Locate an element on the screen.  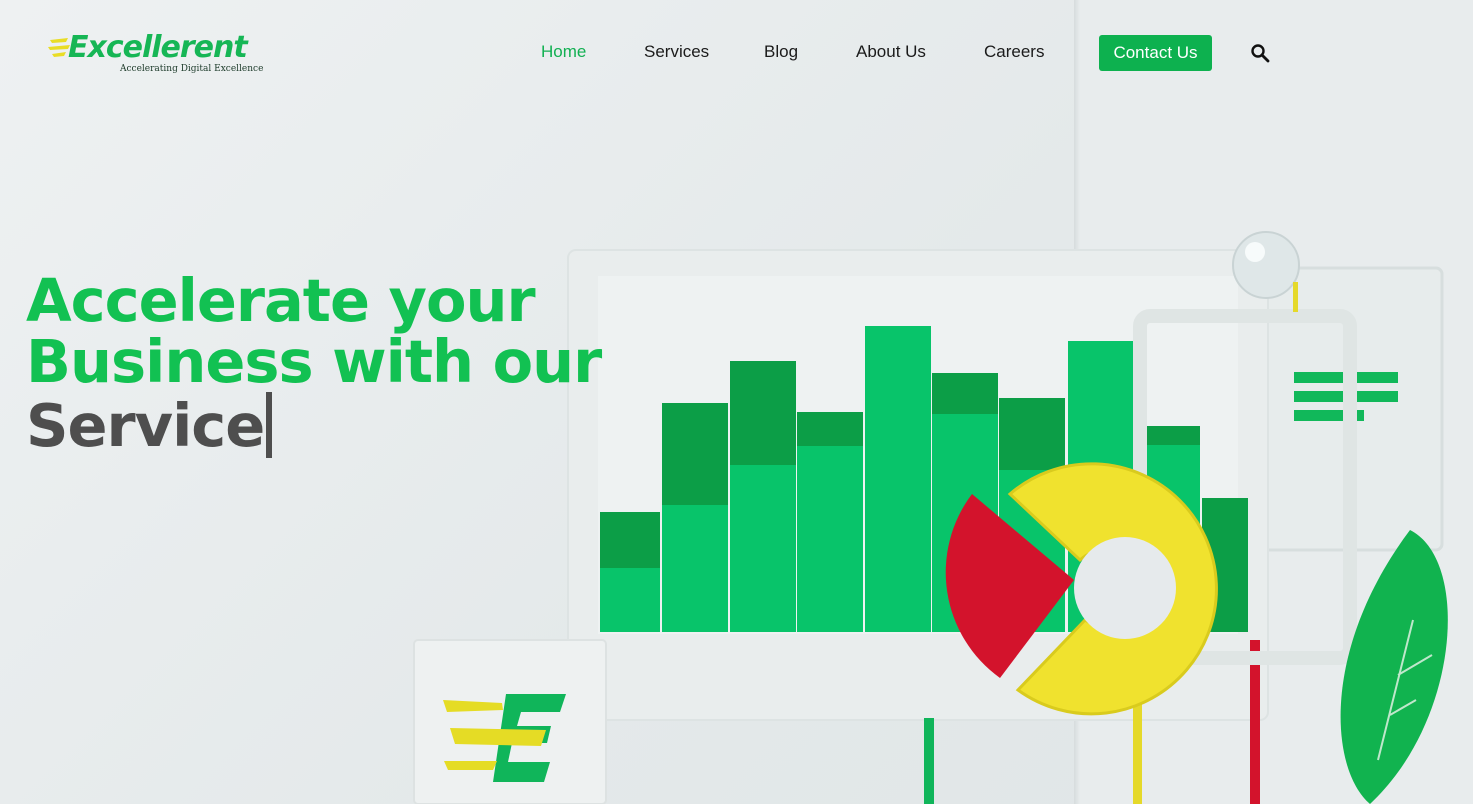
hero-line-1: Accelerate your is located at coordinates (281, 300).